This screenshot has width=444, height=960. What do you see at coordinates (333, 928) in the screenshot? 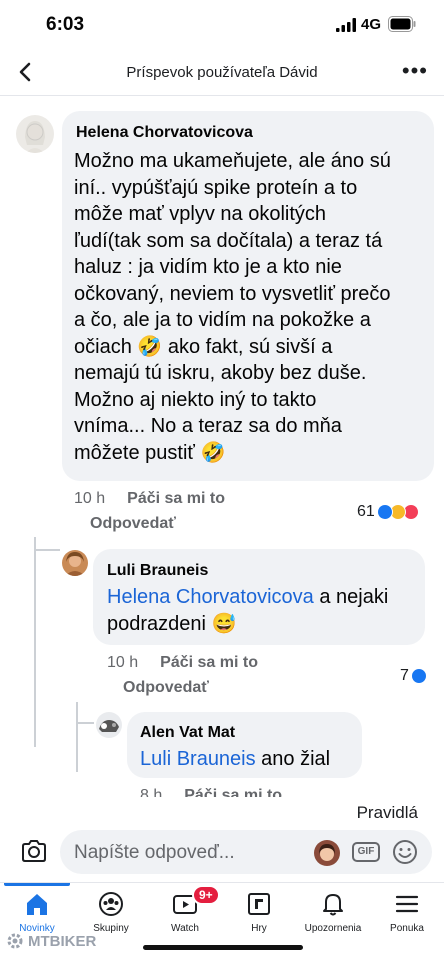
I see `tab-label: Upozornenia` at bounding box center [333, 928].